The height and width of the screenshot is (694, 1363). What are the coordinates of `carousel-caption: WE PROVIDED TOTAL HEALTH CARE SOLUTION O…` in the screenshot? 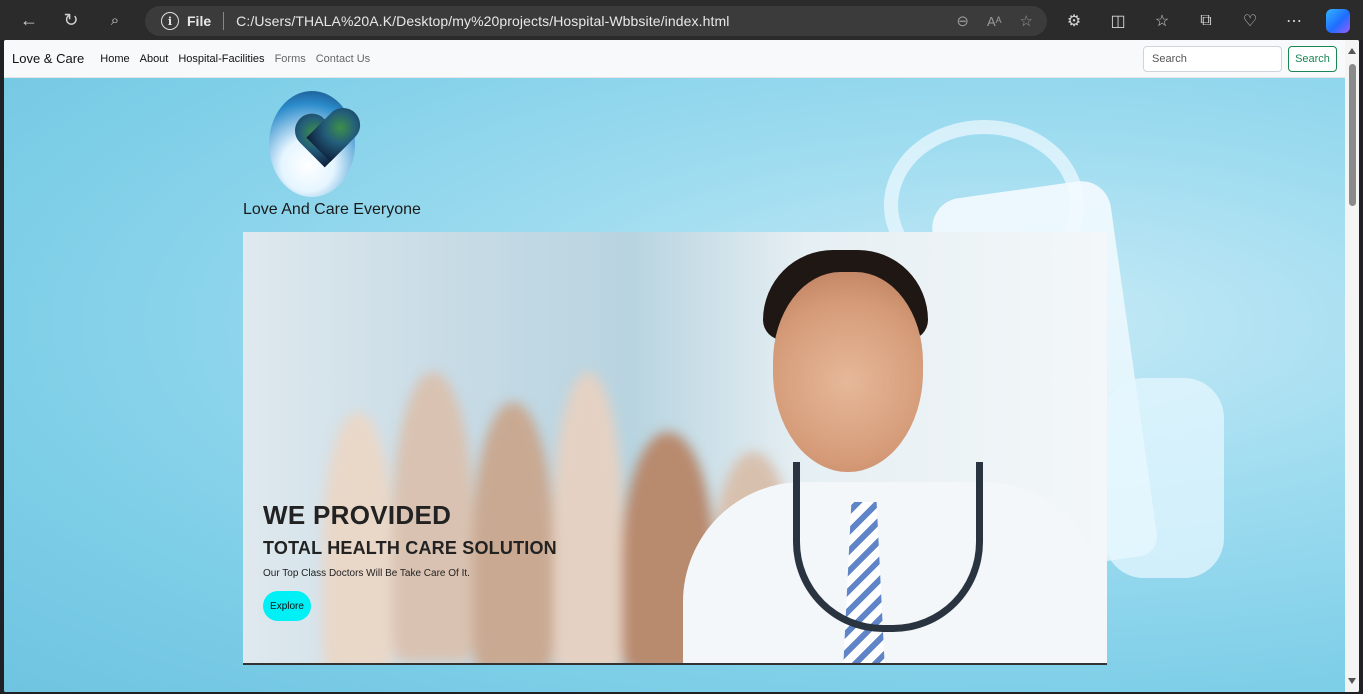 It's located at (410, 560).